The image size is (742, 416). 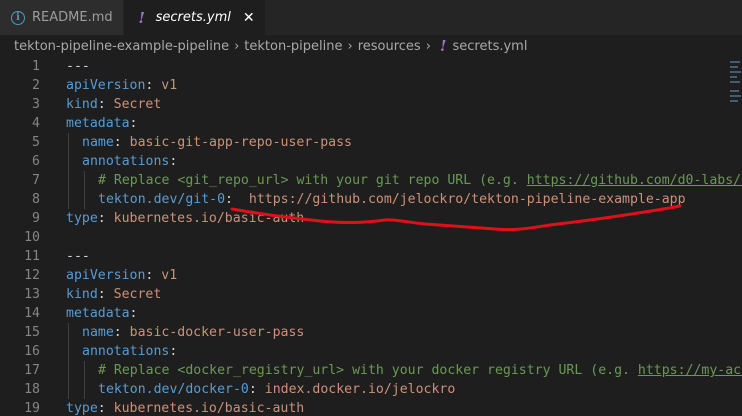 I want to click on code-text: name: basic-docker-user-pass, so click(x=193, y=332).